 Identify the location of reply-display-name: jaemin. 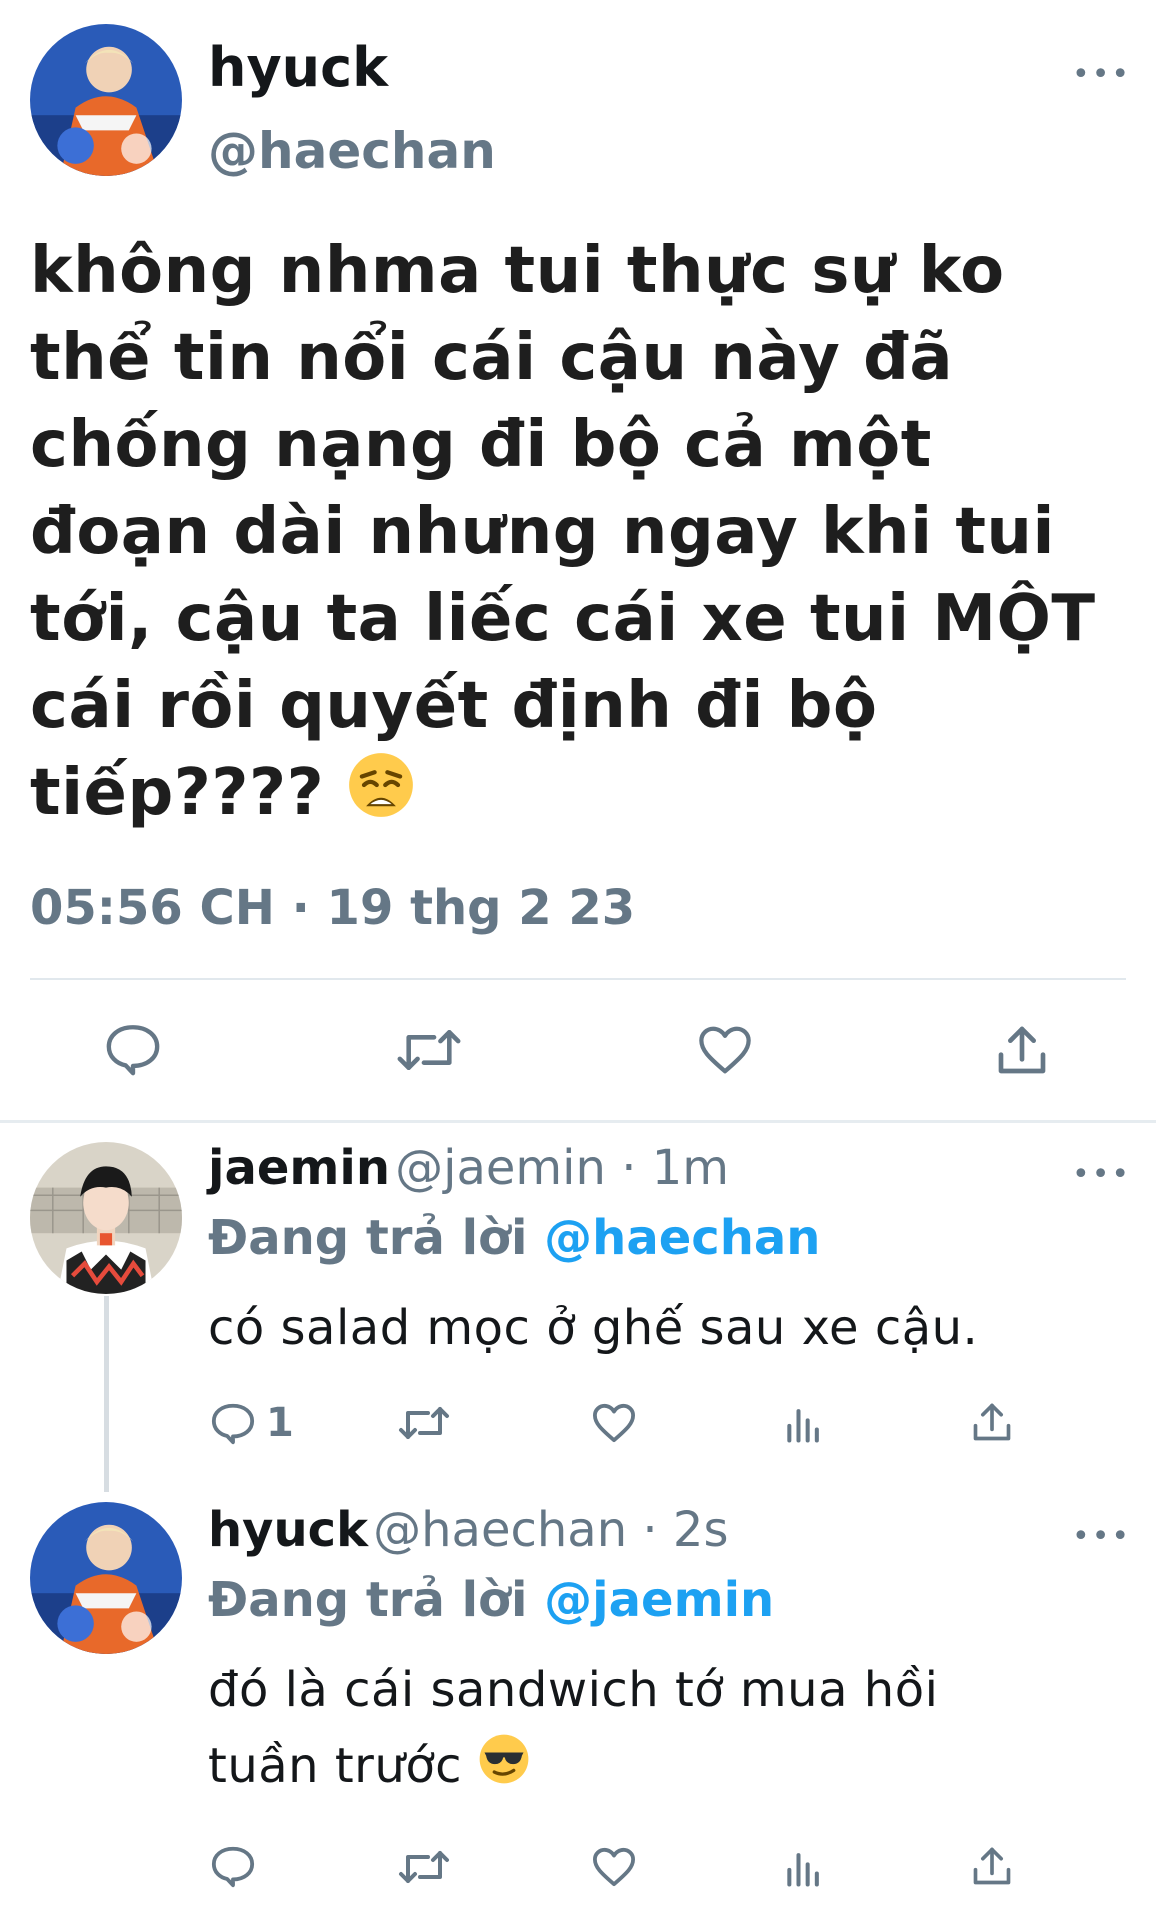
(299, 1168).